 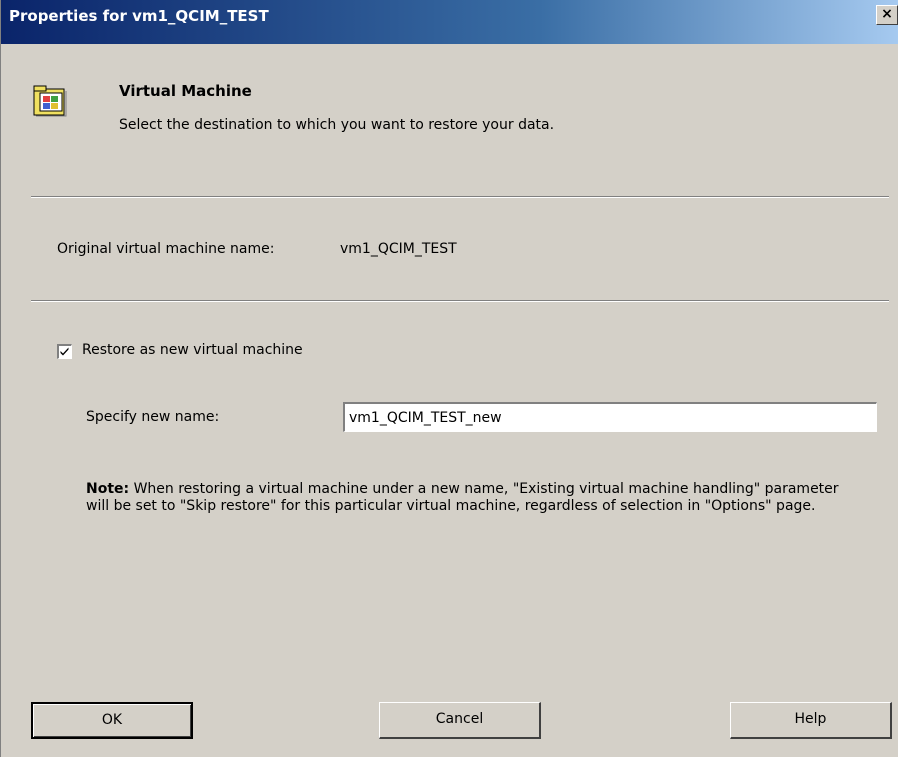 I want to click on close-icon: ×, so click(x=887, y=14).